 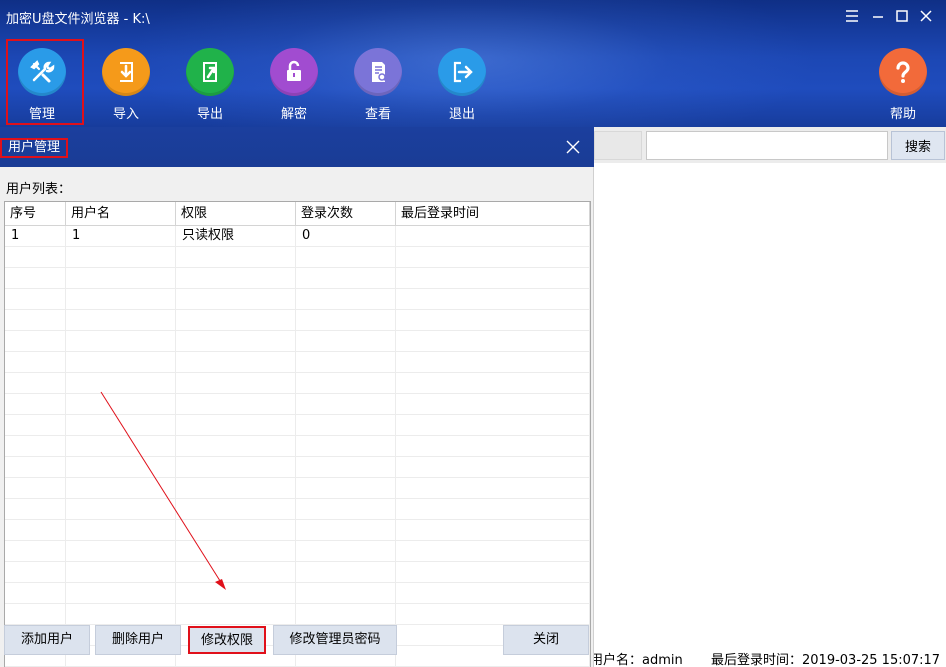 What do you see at coordinates (210, 85) in the screenshot?
I see `export-button: 导出` at bounding box center [210, 85].